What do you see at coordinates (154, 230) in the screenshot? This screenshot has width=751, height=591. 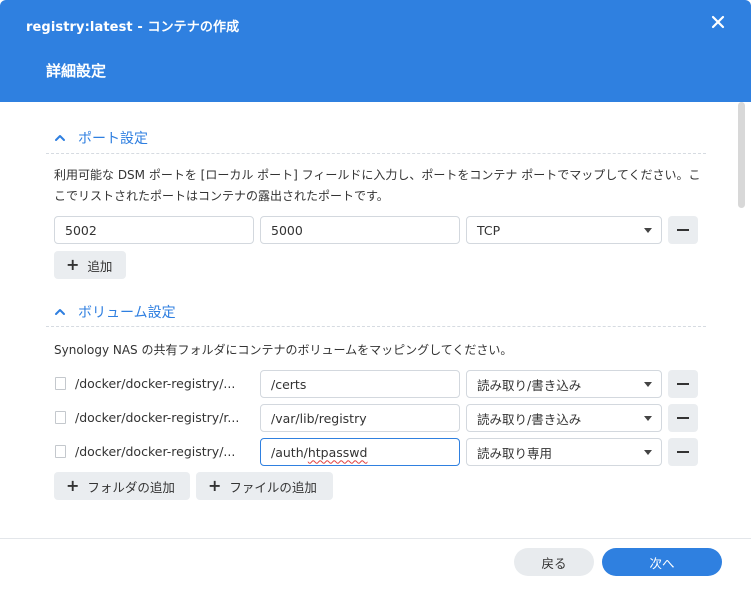 I see `local-port-input: 5002` at bounding box center [154, 230].